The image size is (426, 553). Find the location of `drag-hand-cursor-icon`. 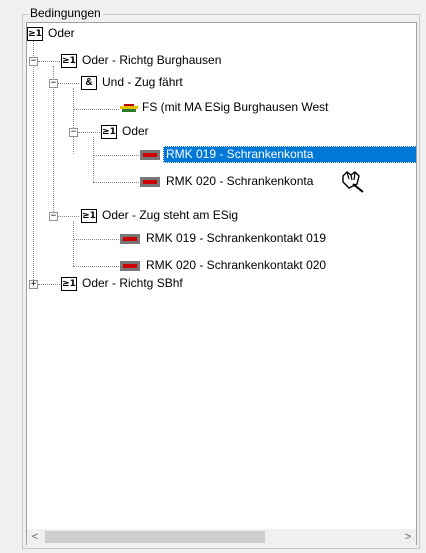

drag-hand-cursor-icon is located at coordinates (353, 182).